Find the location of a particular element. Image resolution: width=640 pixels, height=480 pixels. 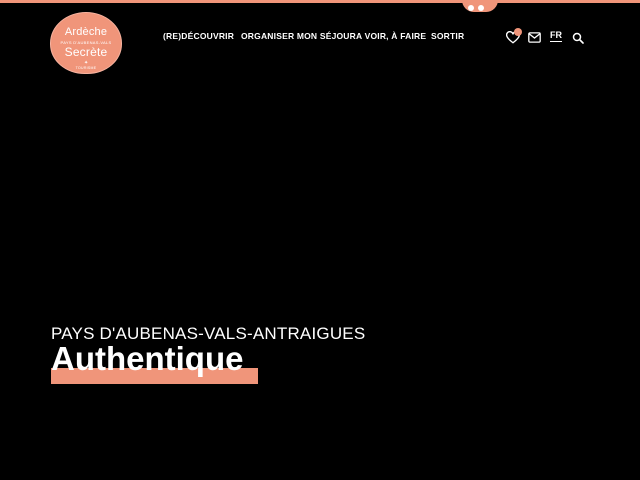

logo-title-line1: Ardèche is located at coordinates (86, 32).